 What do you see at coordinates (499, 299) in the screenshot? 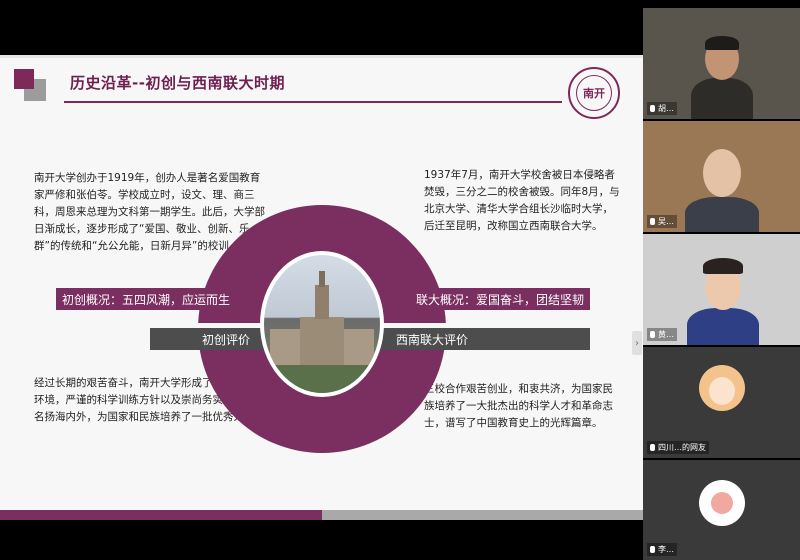
I see `band-label-lianda: 联大概况：爱国奋斗，团结坚韧` at bounding box center [499, 299].